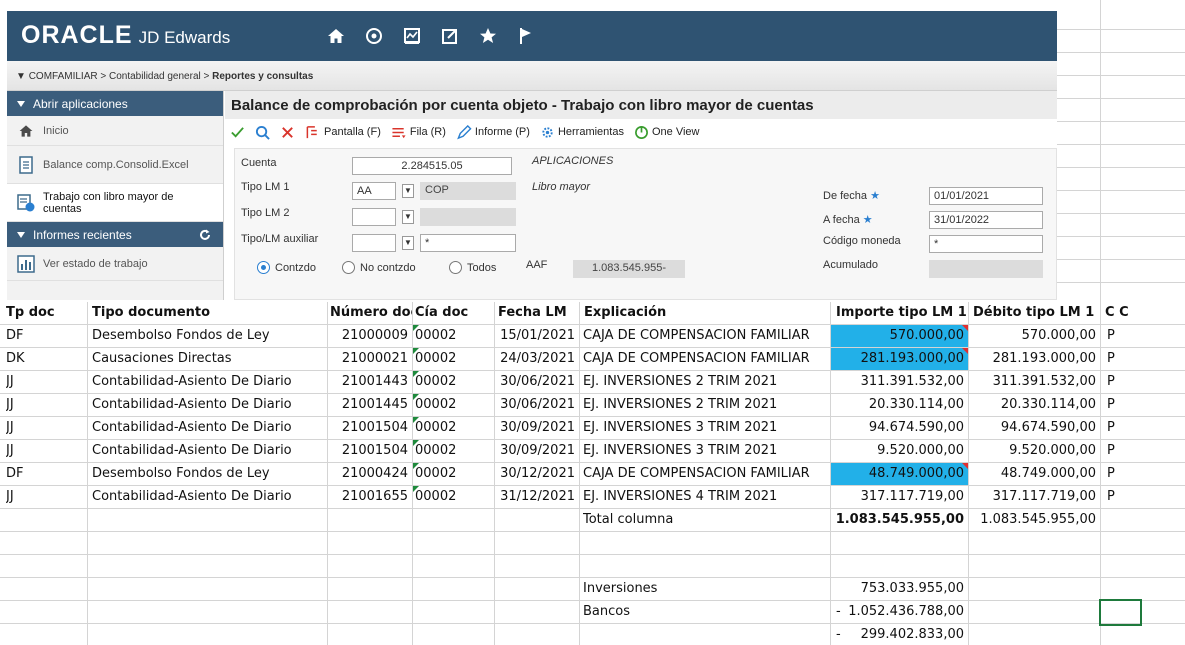 This screenshot has width=1185, height=645. What do you see at coordinates (899, 405) in the screenshot?
I see `cell-importe: 20.330.114,00` at bounding box center [899, 405].